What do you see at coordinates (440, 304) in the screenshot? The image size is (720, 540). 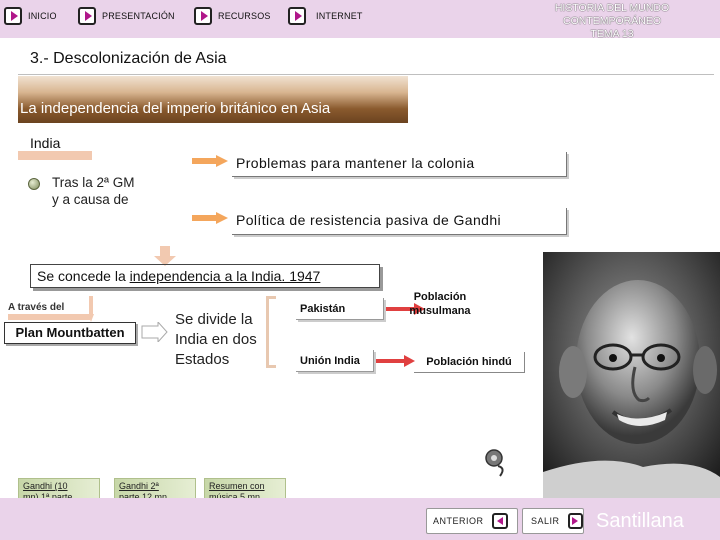 I see `population-muslim: Población musulmana` at bounding box center [440, 304].